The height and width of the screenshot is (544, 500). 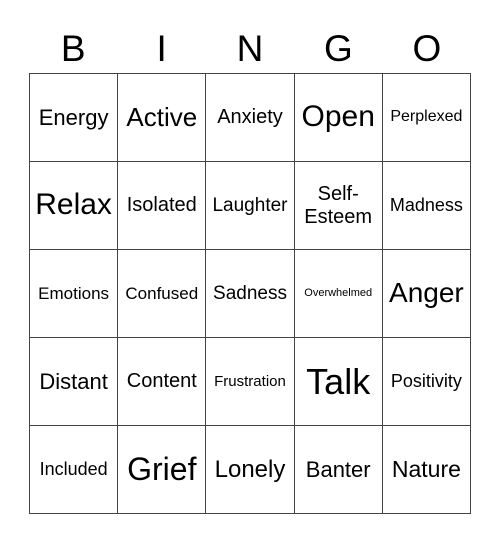 I want to click on bingo-cell: Anxiety, so click(x=250, y=118).